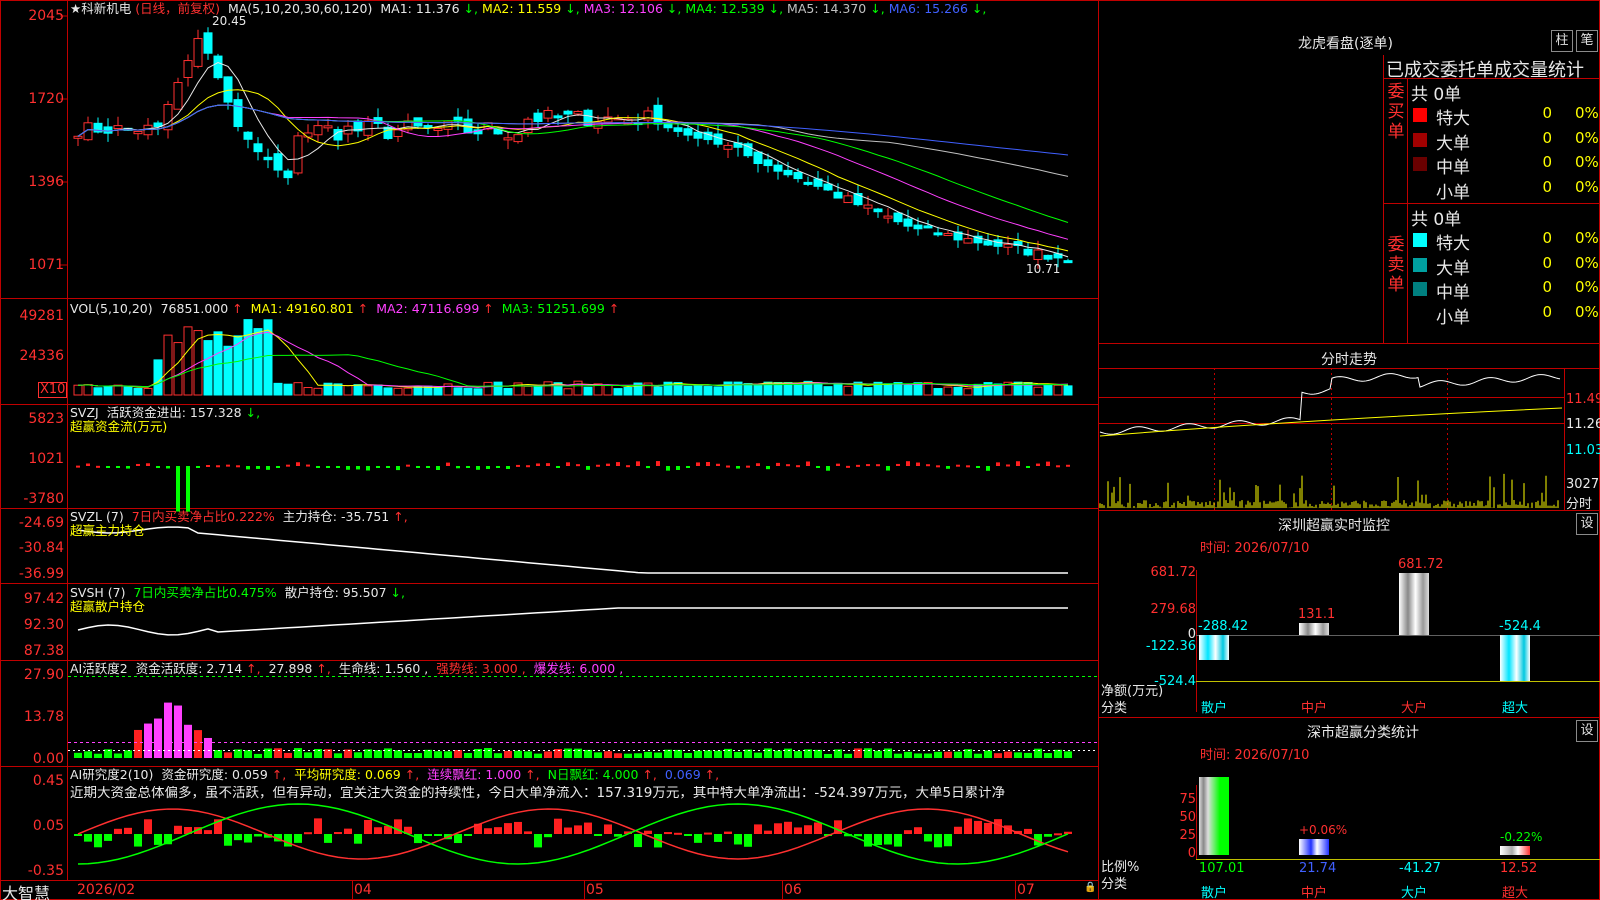 The width and height of the screenshot is (1600, 900). I want to click on low-price-marker: 10.71, so click(1043, 269).